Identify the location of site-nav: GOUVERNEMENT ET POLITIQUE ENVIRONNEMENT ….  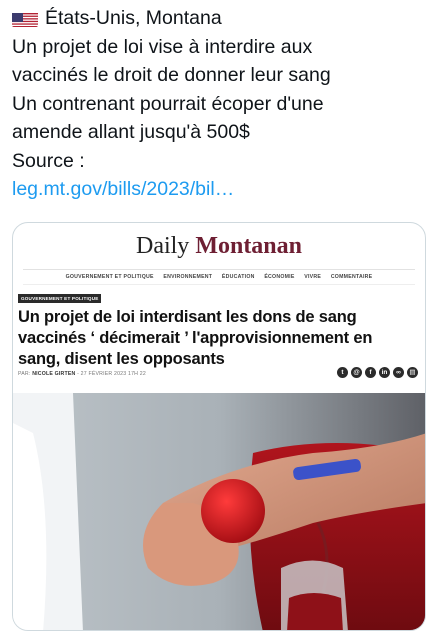
(219, 277).